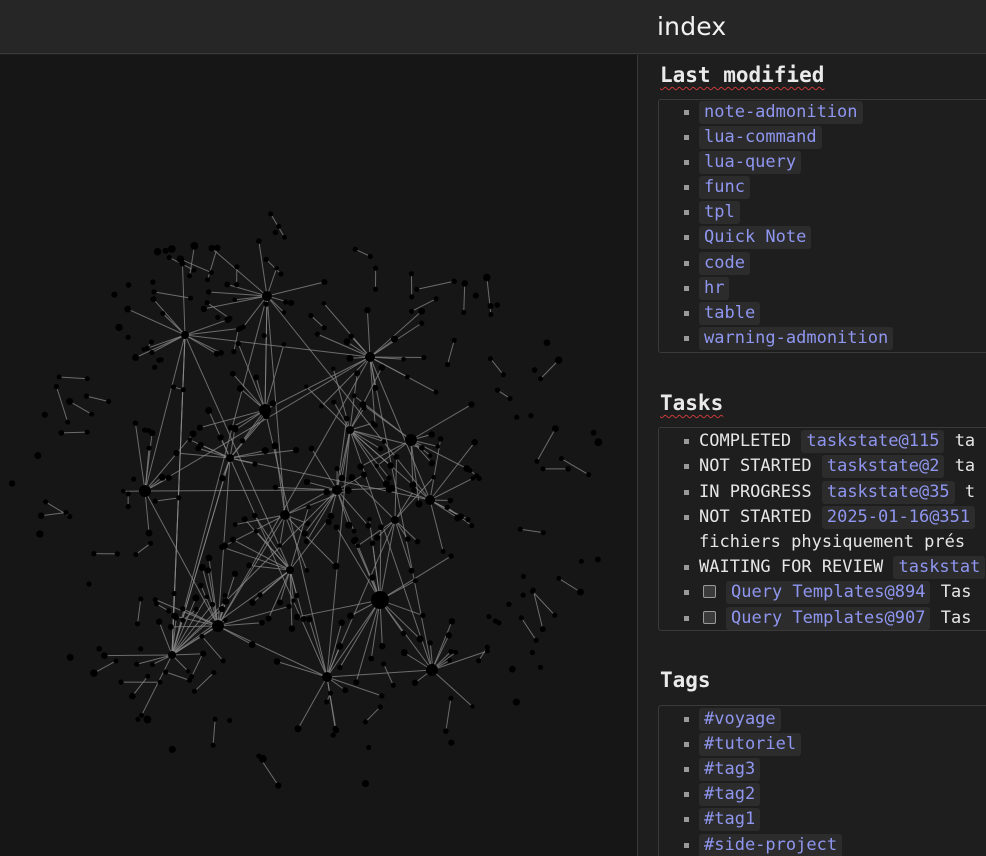 The width and height of the screenshot is (986, 856). What do you see at coordinates (719, 212) in the screenshot?
I see `page-link: tpl` at bounding box center [719, 212].